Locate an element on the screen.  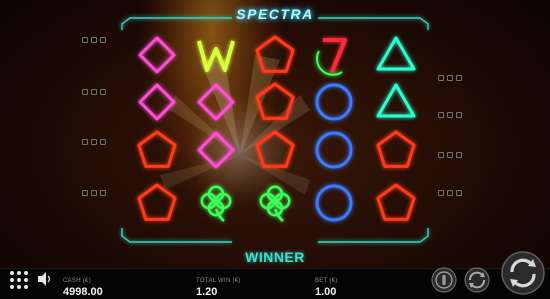
cash-value: 4998.00 is located at coordinates (83, 292).